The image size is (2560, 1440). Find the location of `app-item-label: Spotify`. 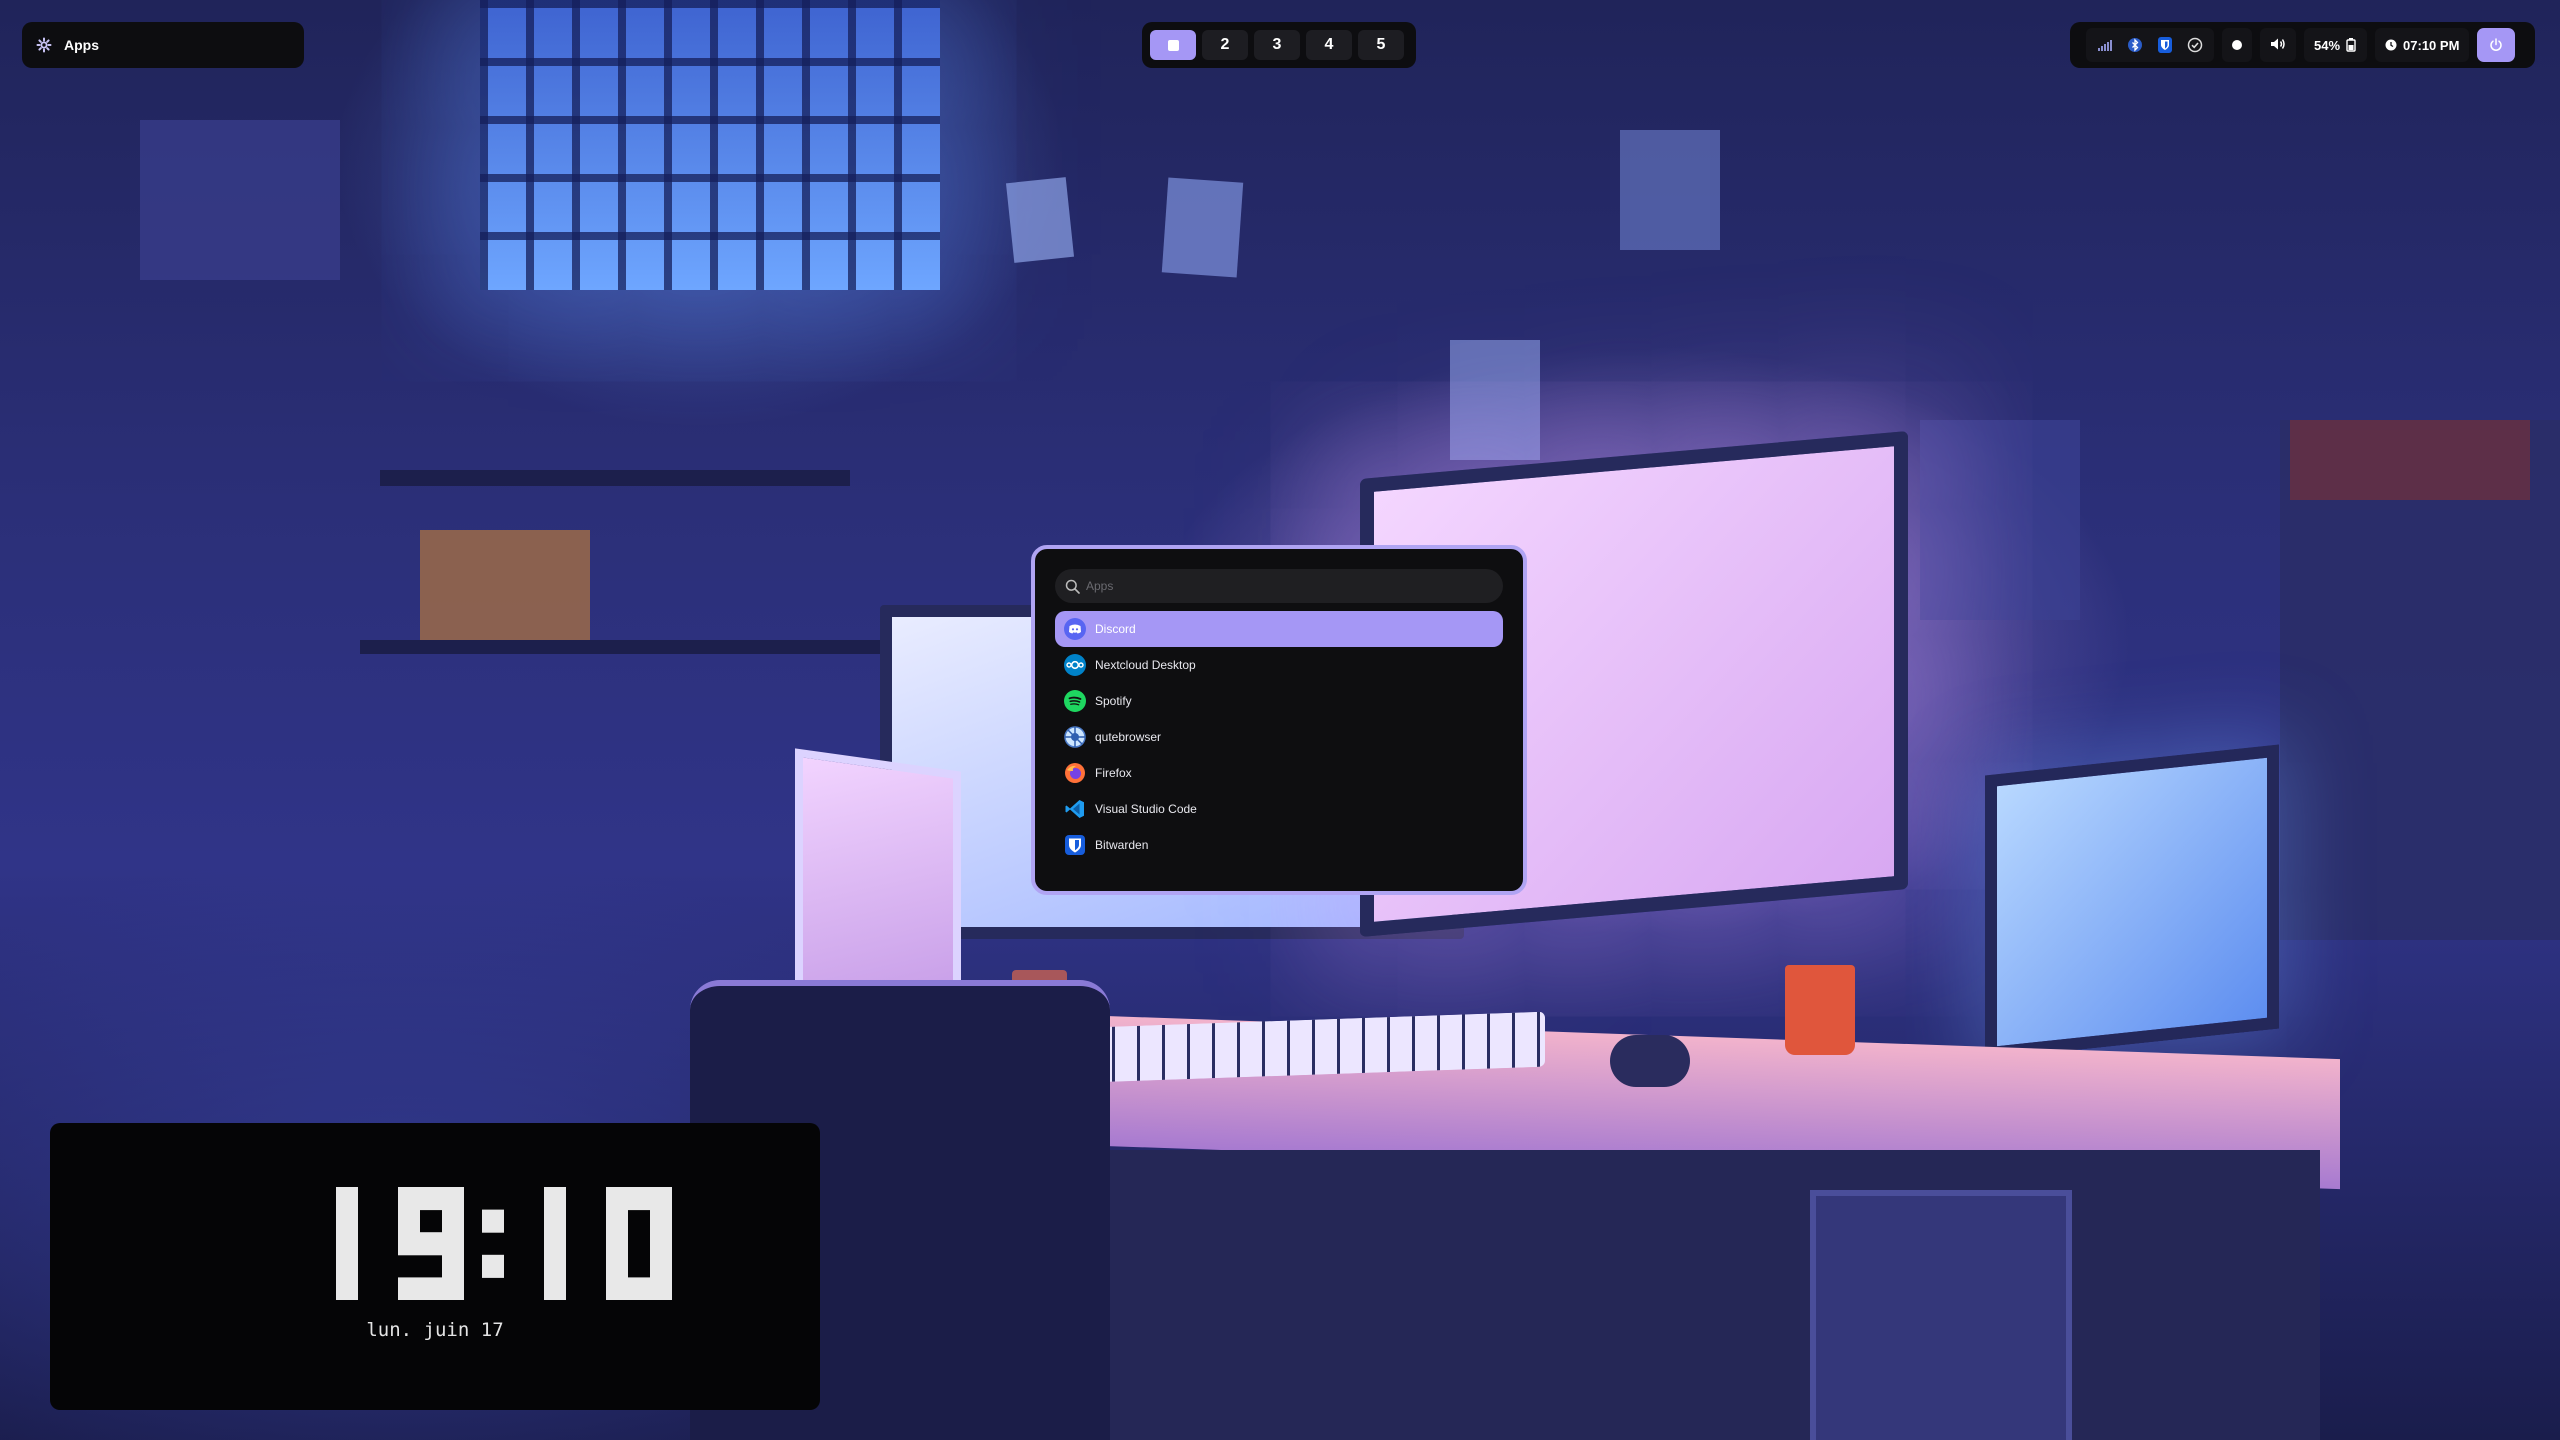

app-item-label: Spotify is located at coordinates (1113, 701).